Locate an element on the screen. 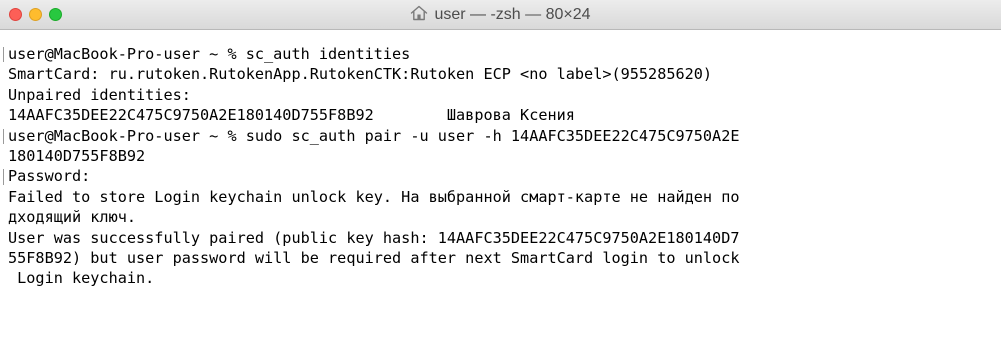 This screenshot has width=1001, height=339. title-bar: user — -zsh — 80×24 is located at coordinates (500, 15).